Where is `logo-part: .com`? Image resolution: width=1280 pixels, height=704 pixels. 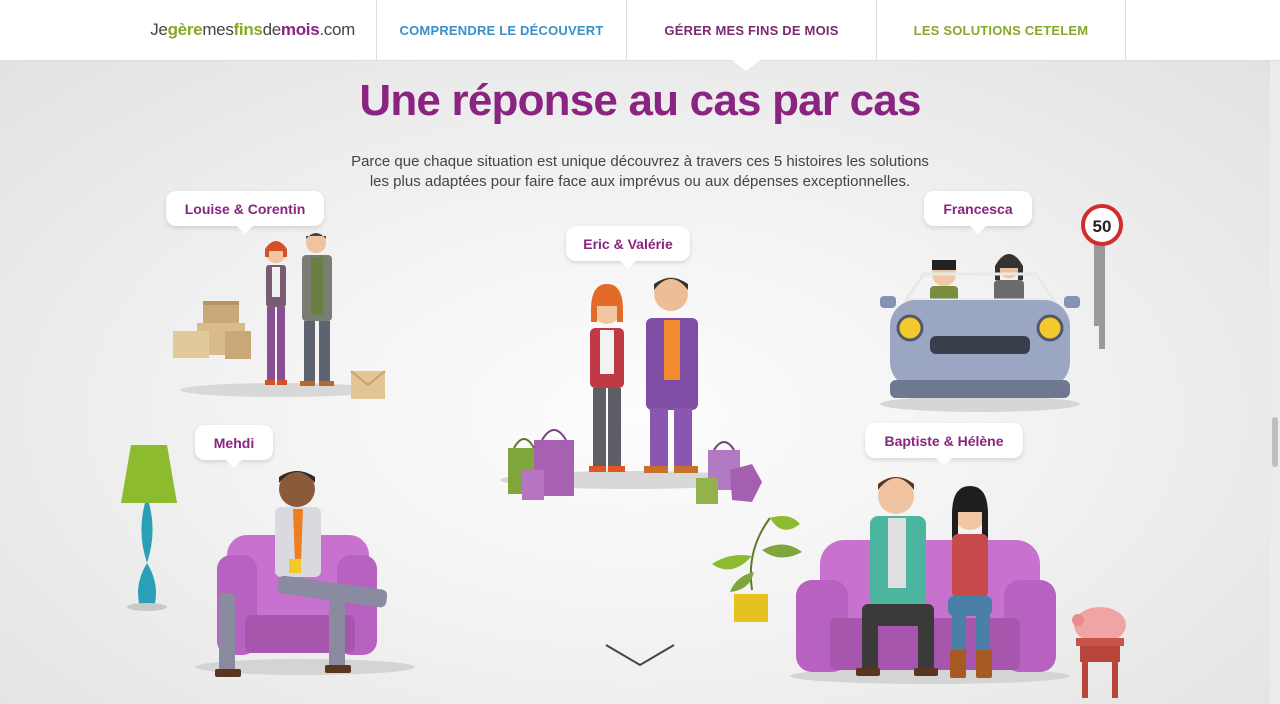 logo-part: .com is located at coordinates (337, 29).